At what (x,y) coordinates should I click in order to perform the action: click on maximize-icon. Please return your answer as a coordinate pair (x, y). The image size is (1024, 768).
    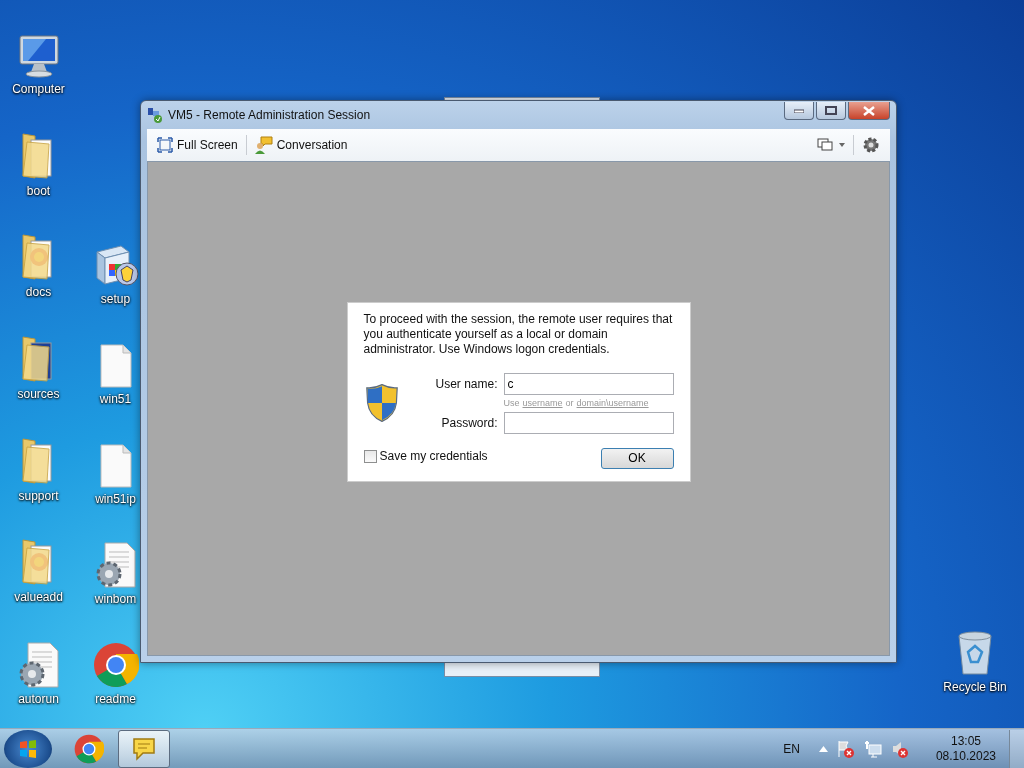
    Looking at the image, I should click on (831, 110).